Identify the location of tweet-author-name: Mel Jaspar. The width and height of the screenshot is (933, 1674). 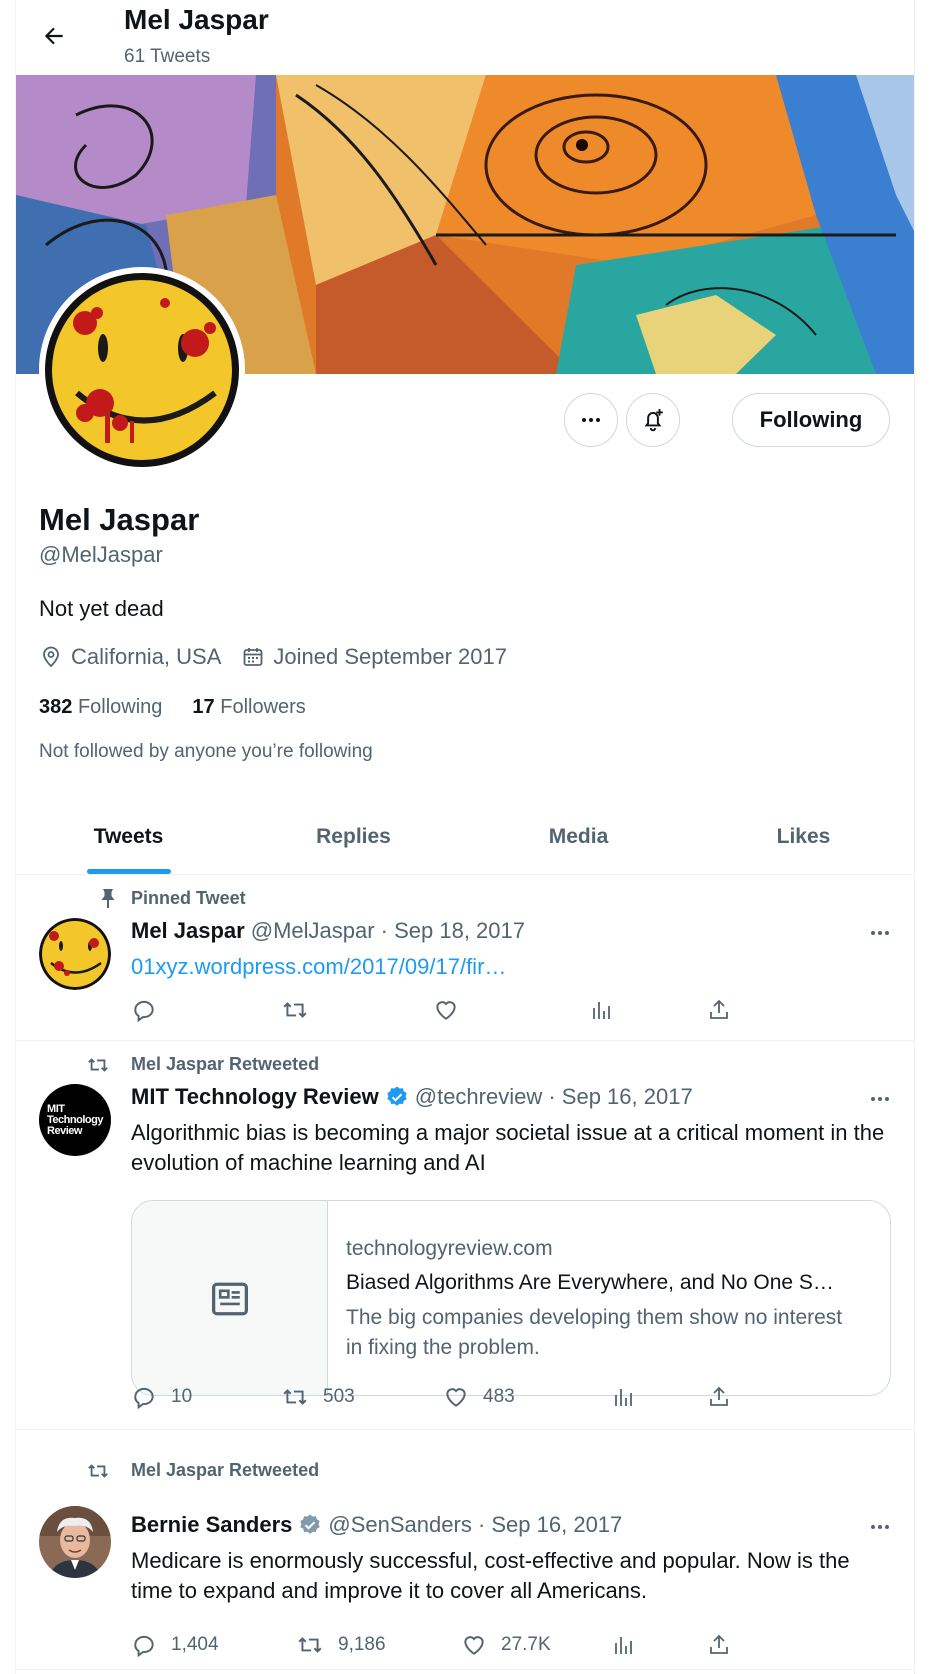
(188, 931).